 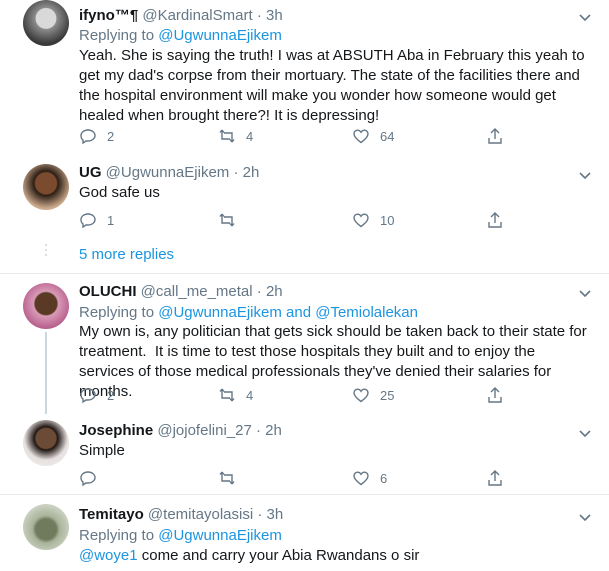 What do you see at coordinates (384, 478) in the screenshot?
I see `like-count: 6` at bounding box center [384, 478].